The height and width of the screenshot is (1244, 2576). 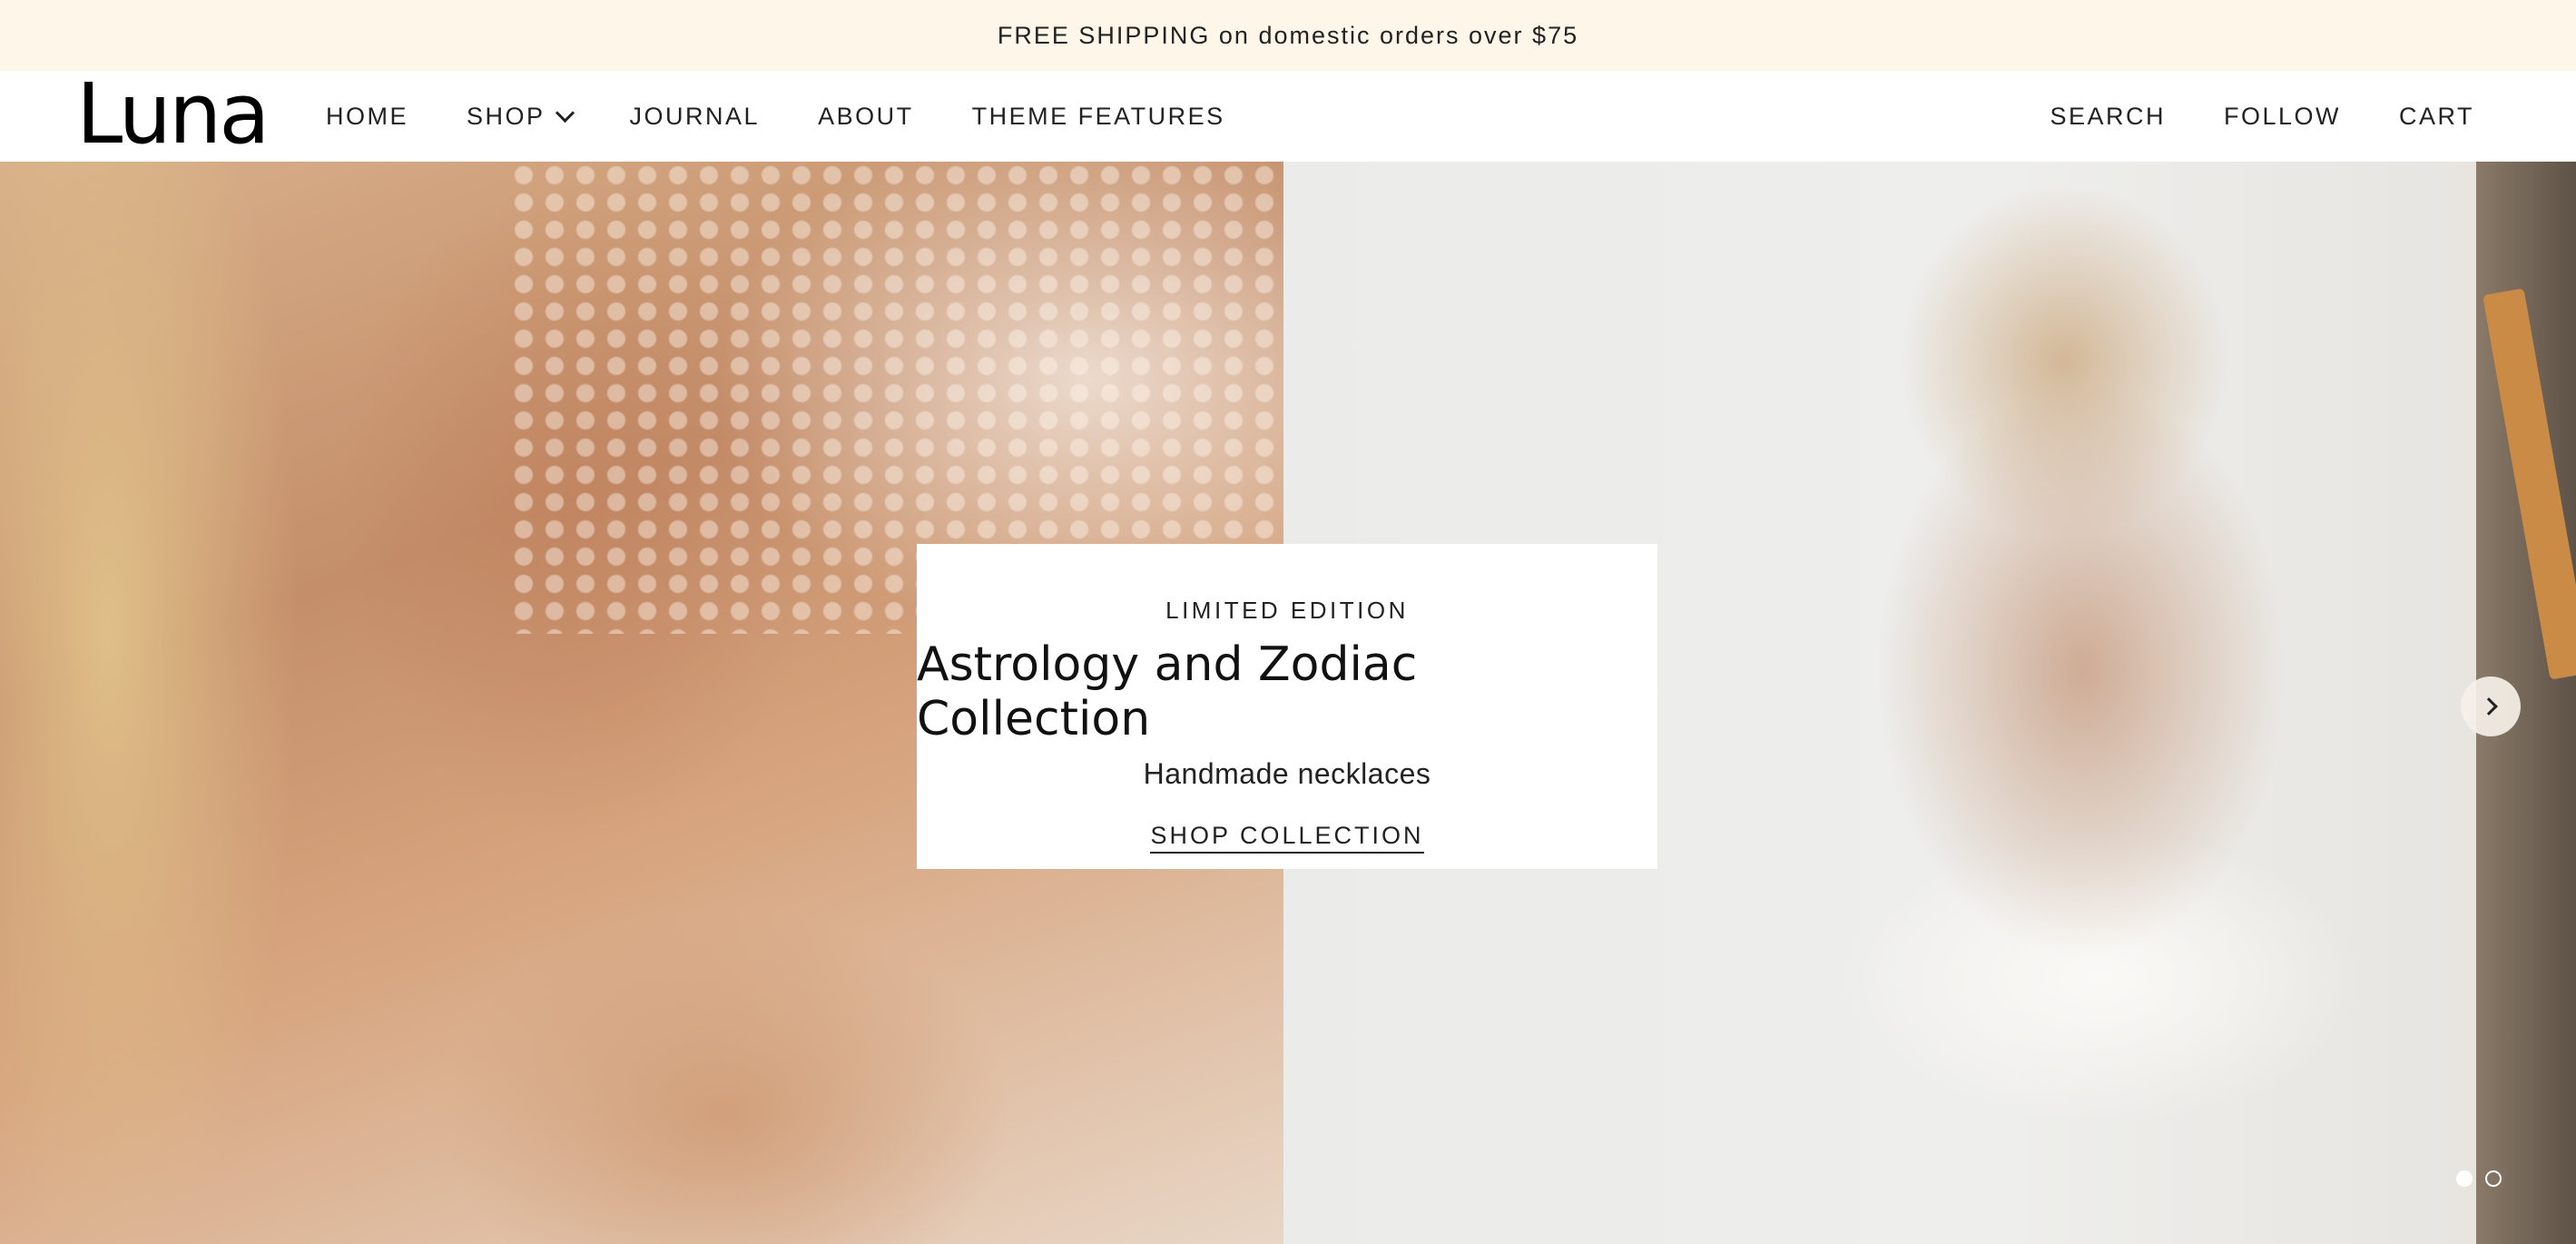 I want to click on hero-title: Astrology and Zodiac Collection, so click(x=1167, y=691).